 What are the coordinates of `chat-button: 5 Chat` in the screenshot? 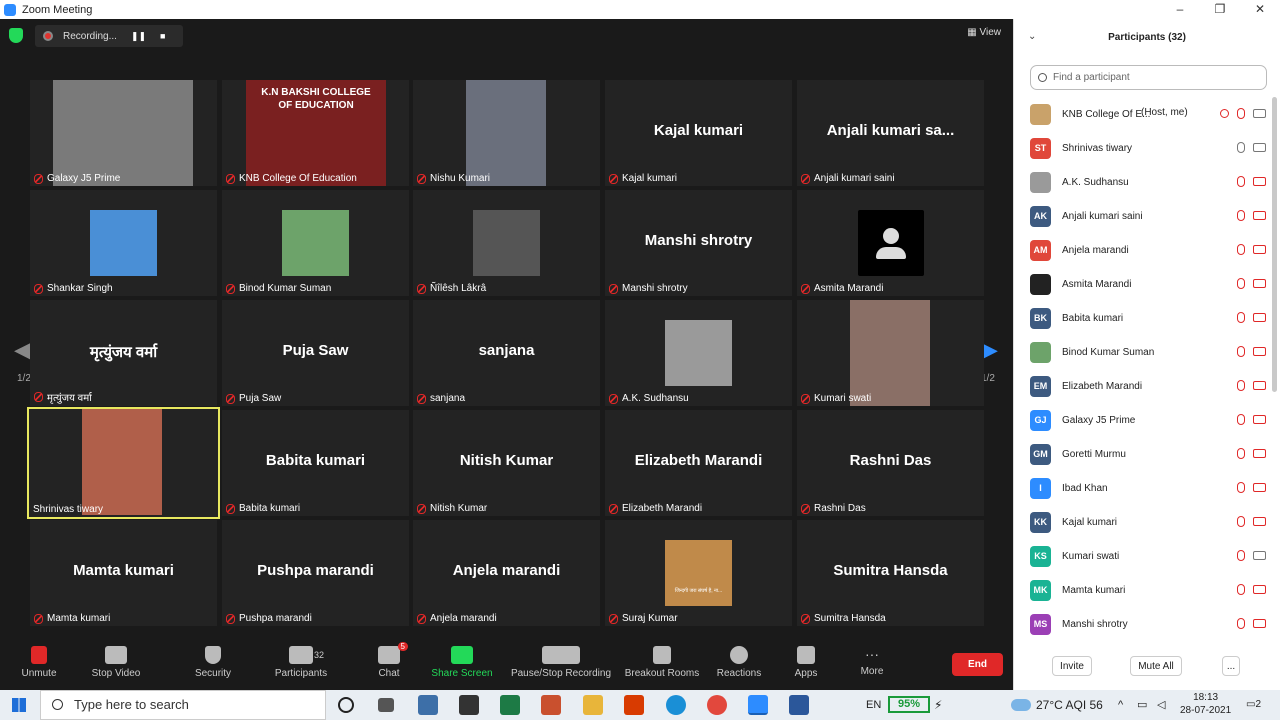 It's located at (391, 660).